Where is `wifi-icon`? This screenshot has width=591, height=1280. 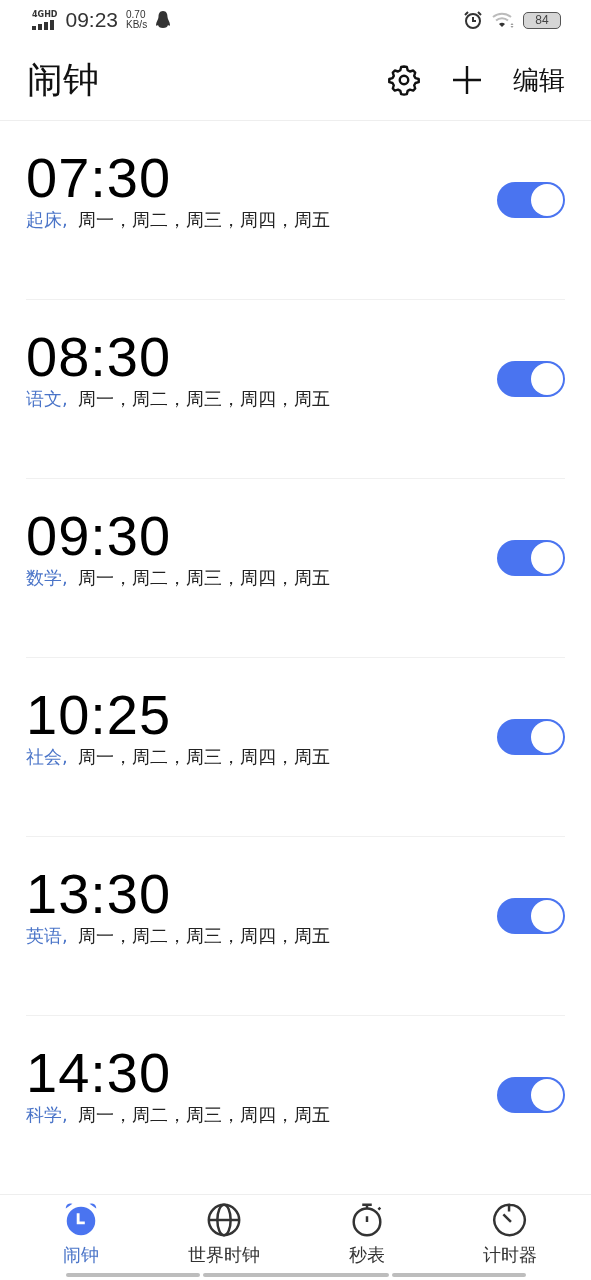
wifi-icon is located at coordinates (503, 20).